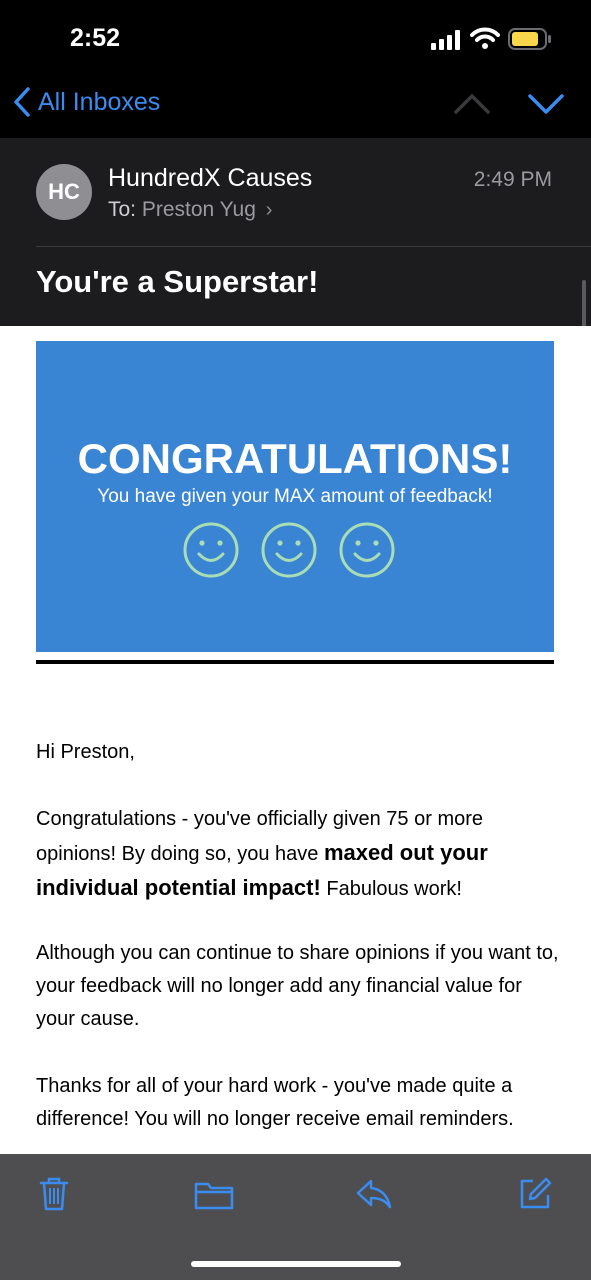  What do you see at coordinates (210, 178) in the screenshot?
I see `sender-name: HundredX Causes` at bounding box center [210, 178].